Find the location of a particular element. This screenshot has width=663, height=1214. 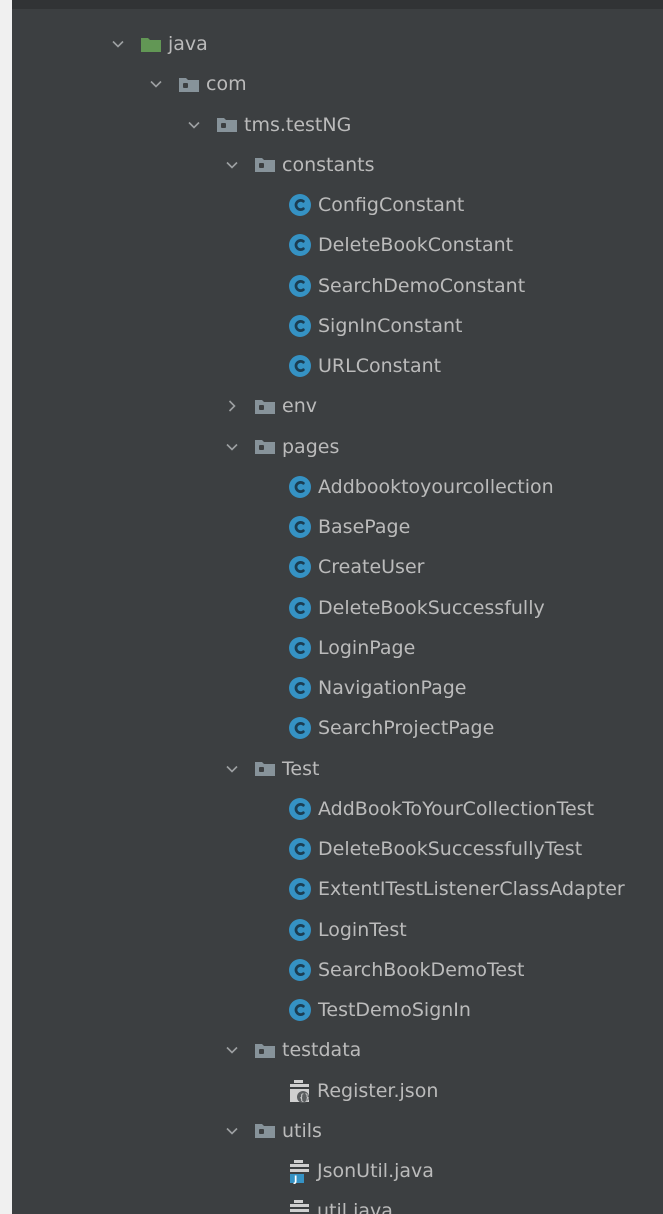

tree-node-searchdemoconstant: SearchDemoConstant is located at coordinates (337, 286).